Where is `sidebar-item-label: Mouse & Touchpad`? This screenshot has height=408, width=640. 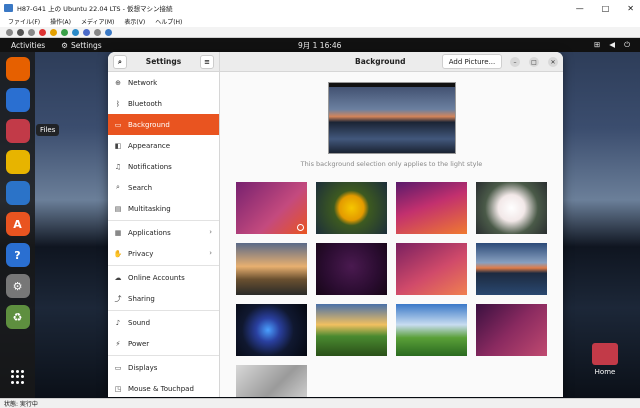 sidebar-item-label: Mouse & Touchpad is located at coordinates (161, 388).